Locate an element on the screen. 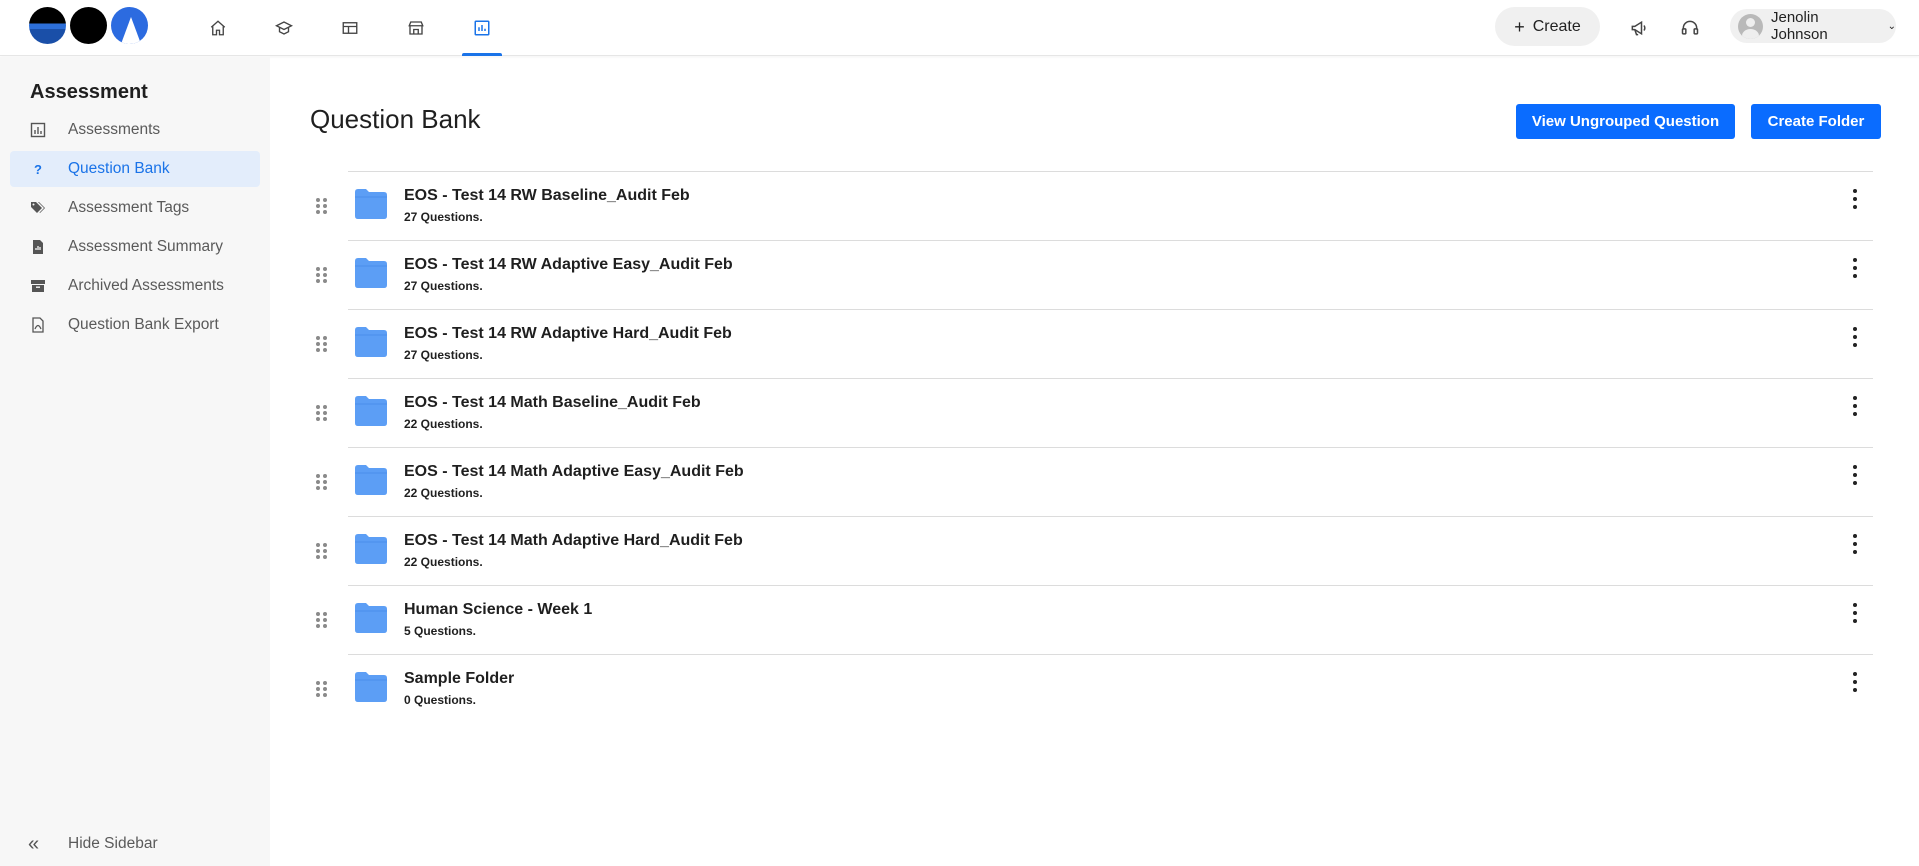 This screenshot has width=1919, height=866. folder-name: Sample Folder is located at coordinates (459, 679).